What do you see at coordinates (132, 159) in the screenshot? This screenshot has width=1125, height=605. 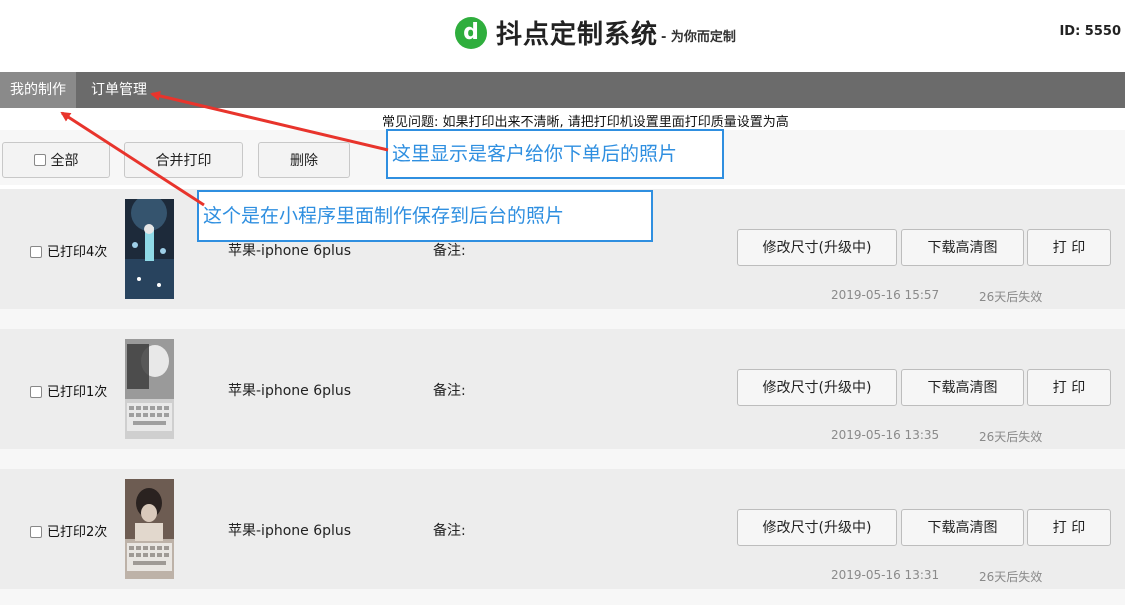 I see `arrow-to-my-works` at bounding box center [132, 159].